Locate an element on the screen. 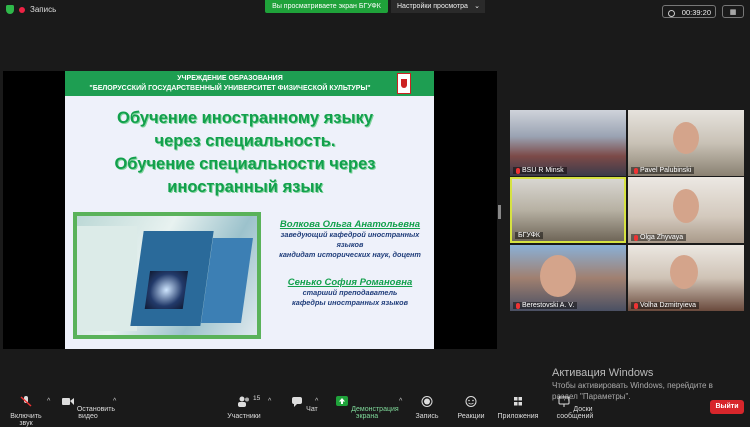  meeting-timer: 00:39:20 is located at coordinates (689, 11).